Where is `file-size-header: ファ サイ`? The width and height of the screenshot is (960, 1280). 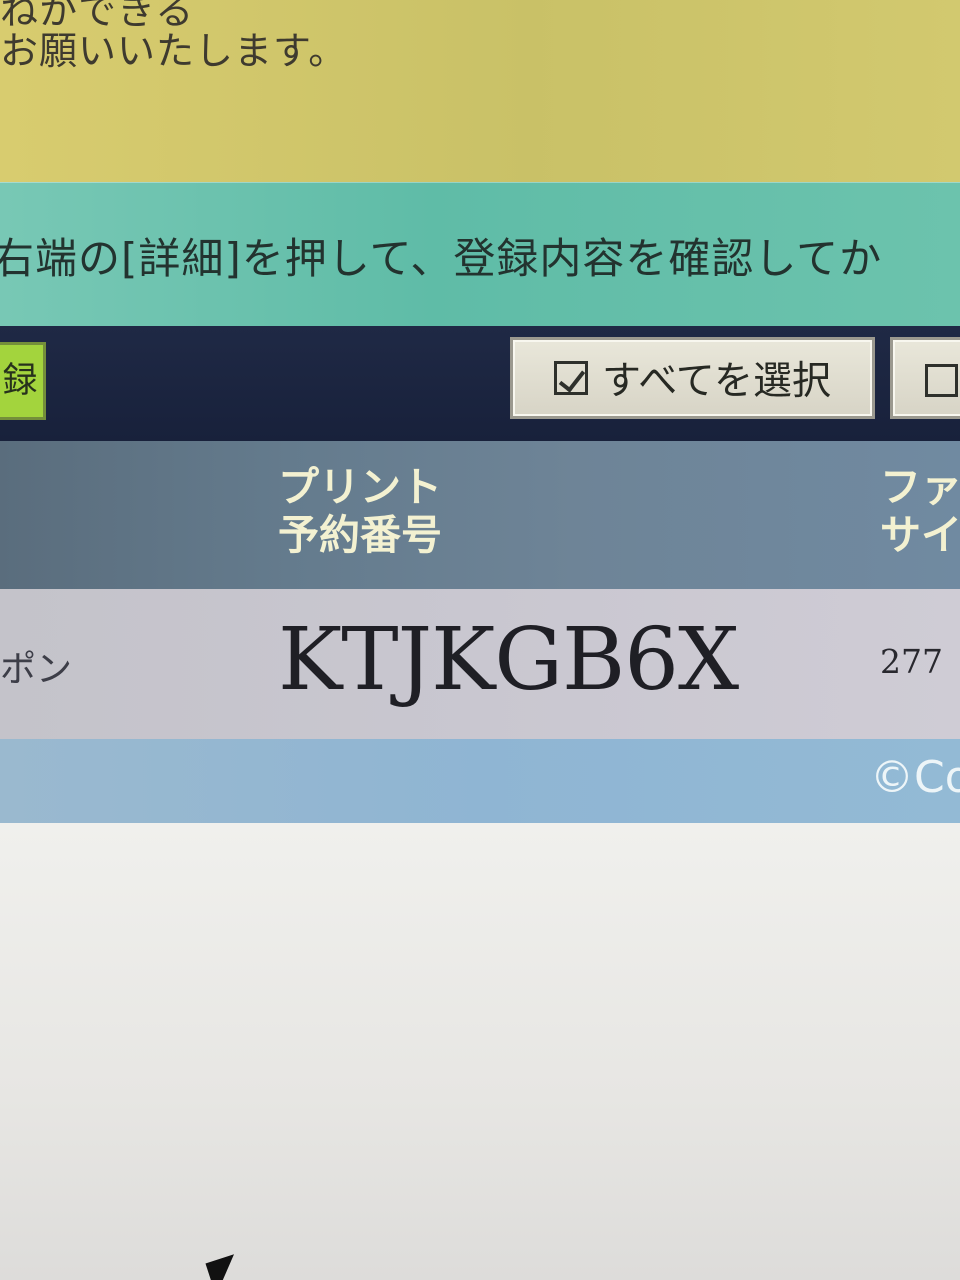
file-size-header: ファ サイ is located at coordinates (920, 511).